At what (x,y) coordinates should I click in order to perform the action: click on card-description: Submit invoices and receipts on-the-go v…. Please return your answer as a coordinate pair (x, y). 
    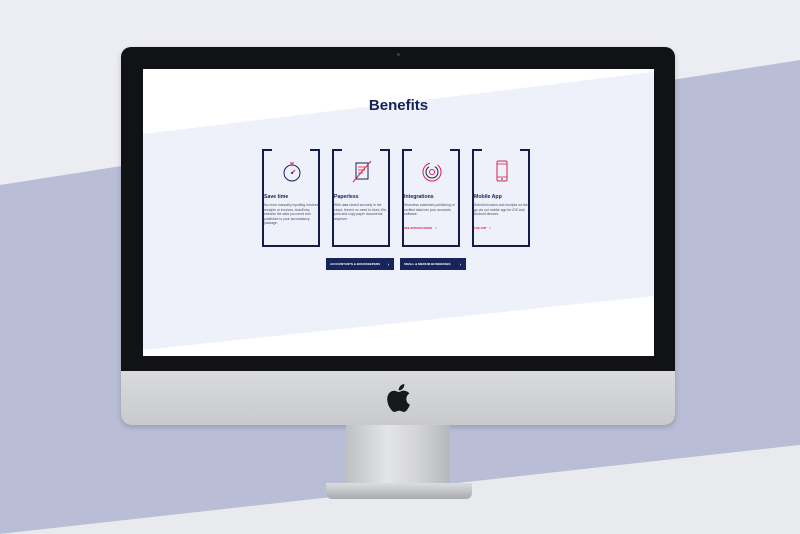
    Looking at the image, I should click on (501, 210).